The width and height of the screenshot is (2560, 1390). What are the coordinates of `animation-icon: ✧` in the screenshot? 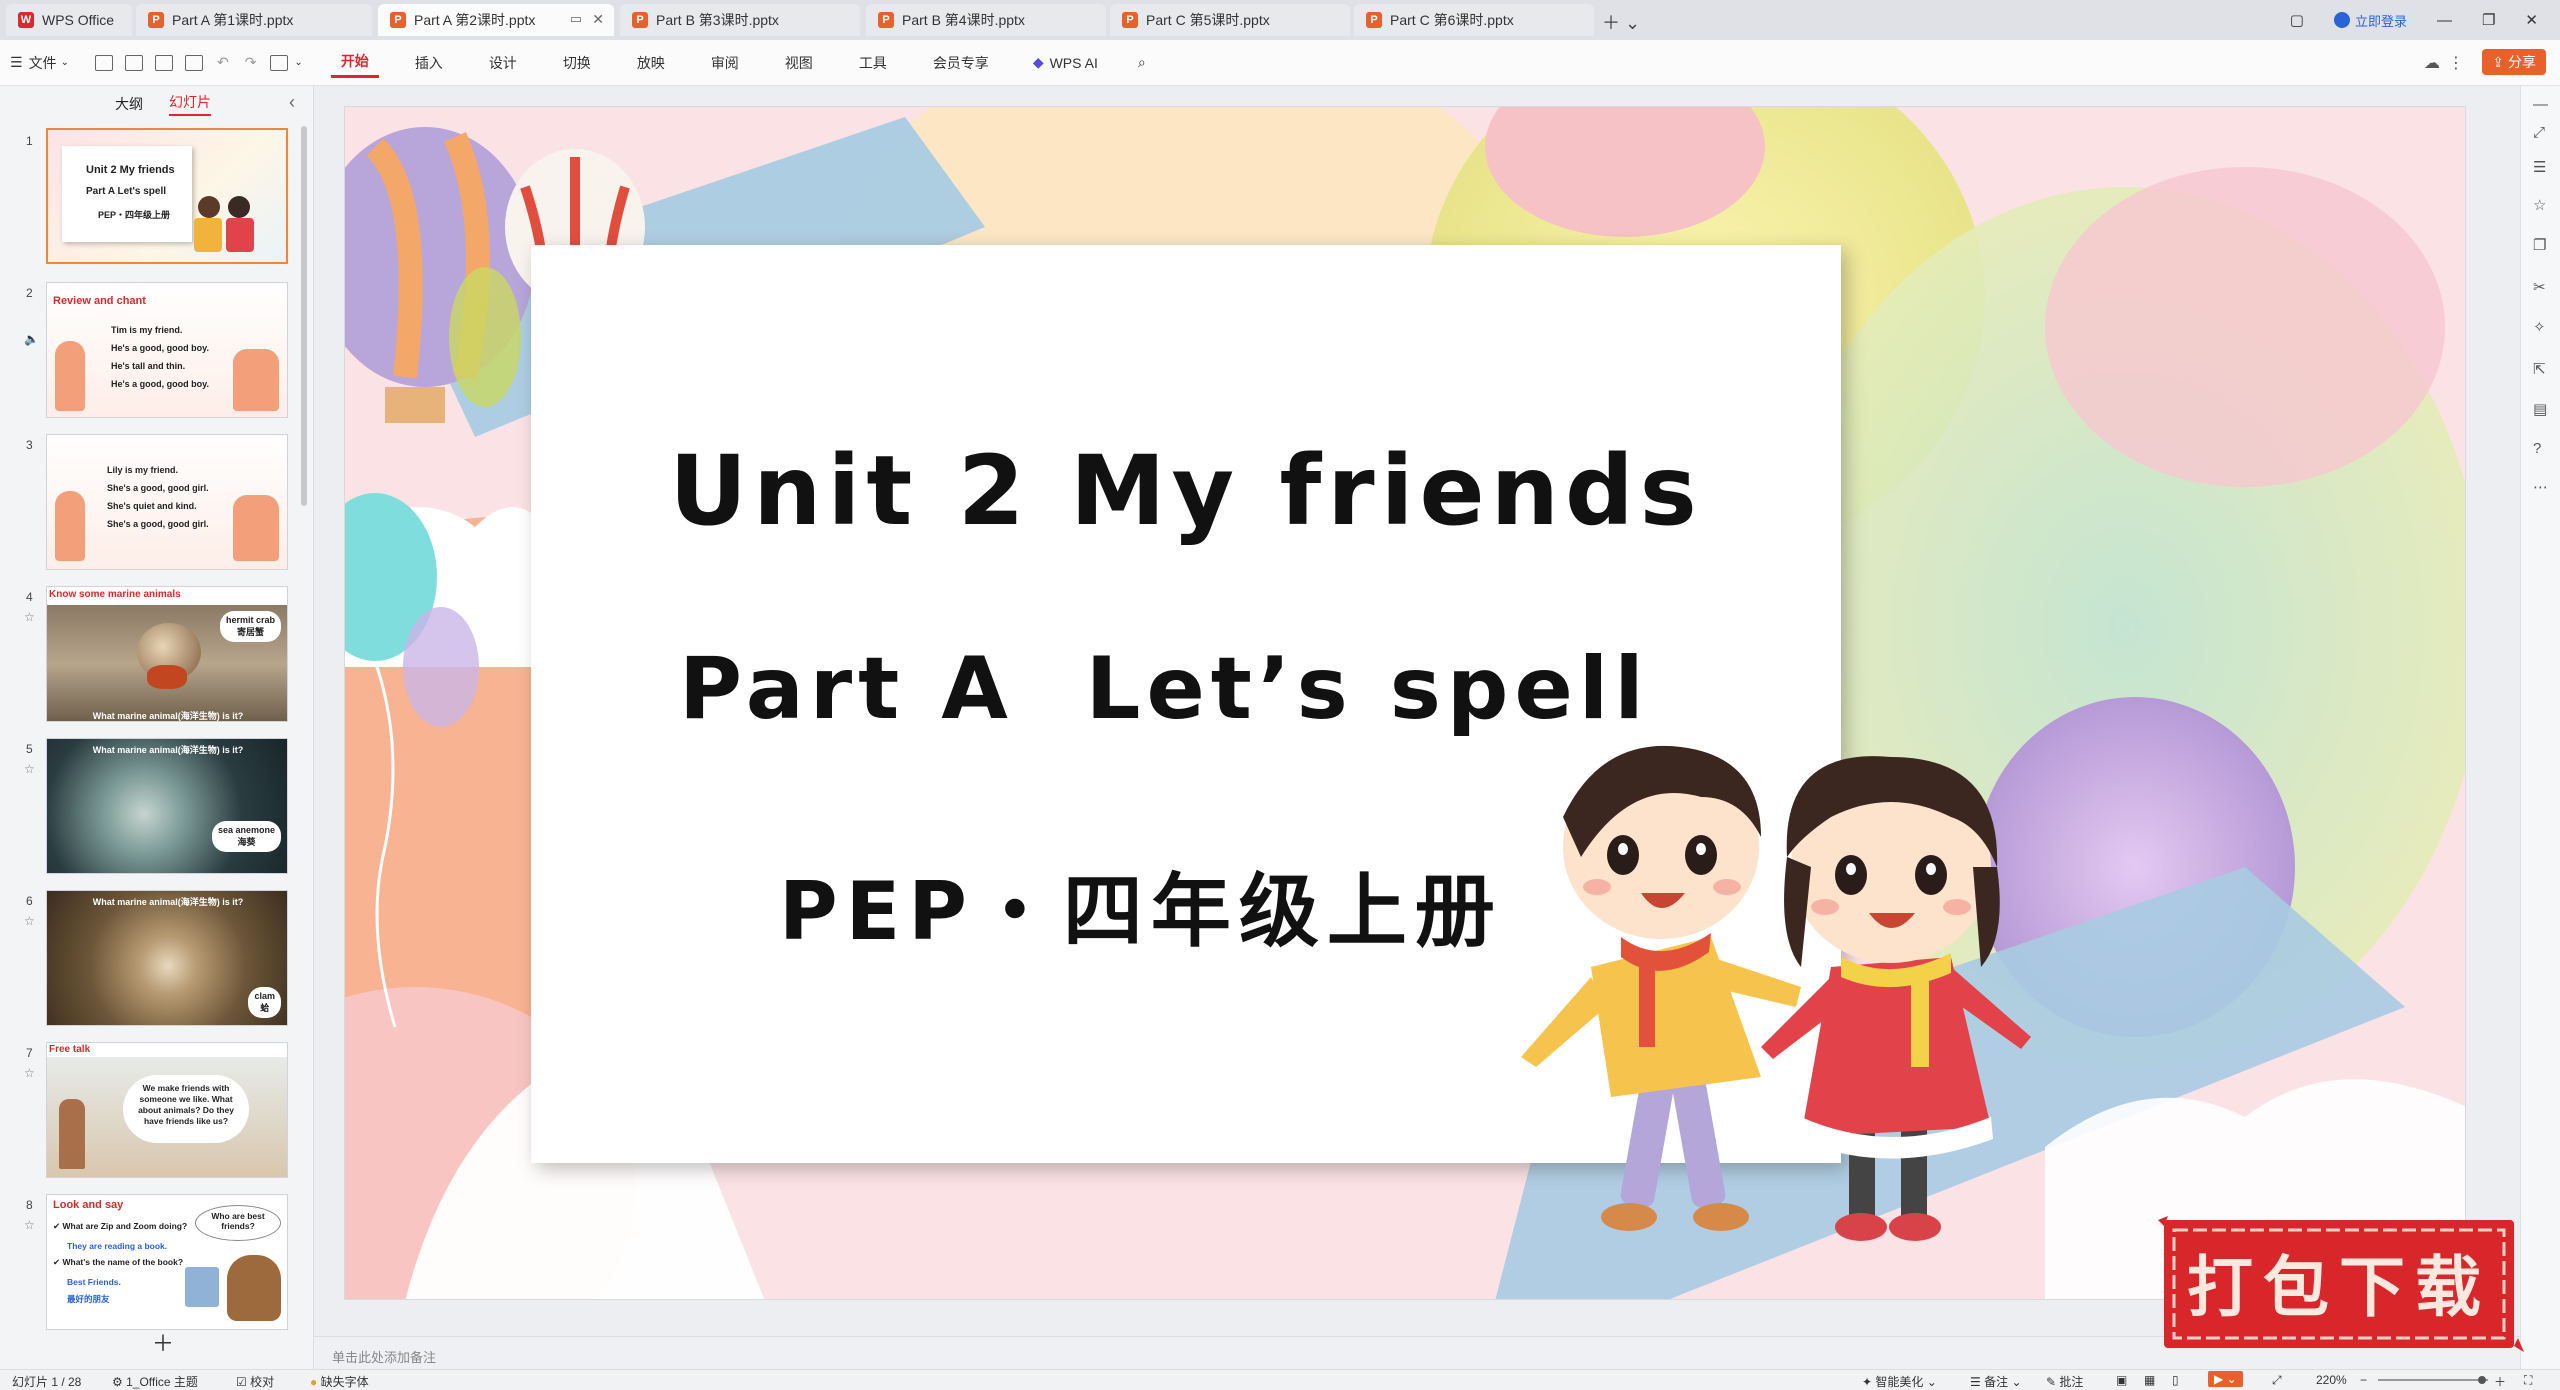 It's located at (2539, 327).